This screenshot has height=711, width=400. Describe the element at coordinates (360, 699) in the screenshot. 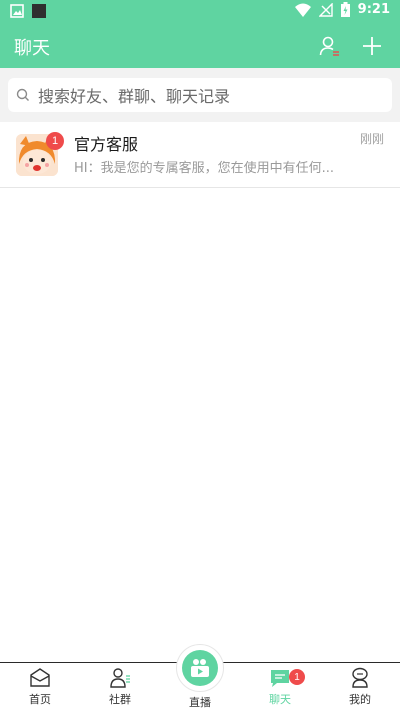

I see `nav-label-profile: 我的` at that location.